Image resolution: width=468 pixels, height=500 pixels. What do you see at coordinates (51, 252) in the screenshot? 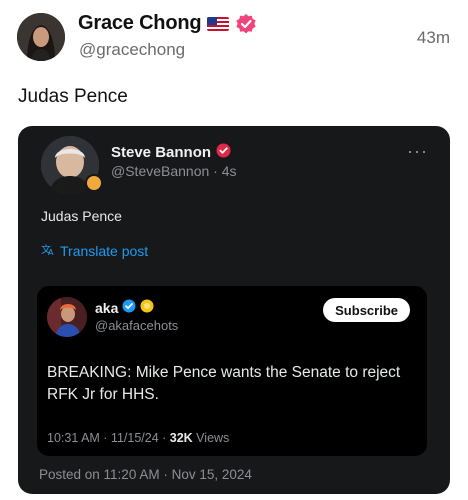
I see `svg-text: A` at bounding box center [51, 252].